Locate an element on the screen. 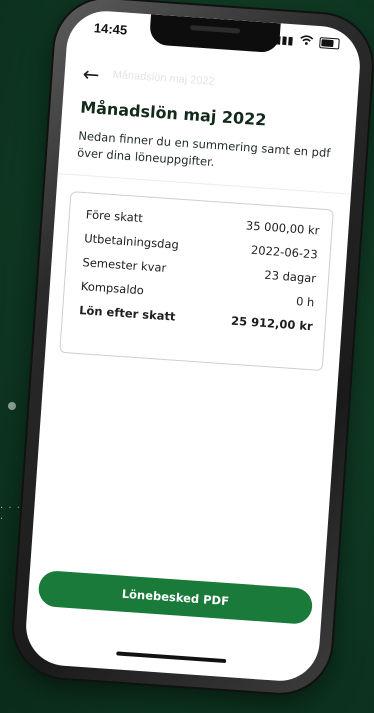  row-label: Före skatt is located at coordinates (114, 216).